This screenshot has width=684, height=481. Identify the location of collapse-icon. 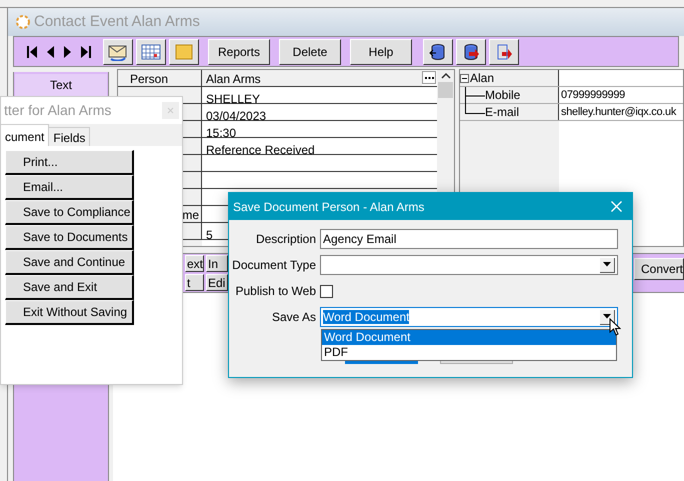
(464, 78).